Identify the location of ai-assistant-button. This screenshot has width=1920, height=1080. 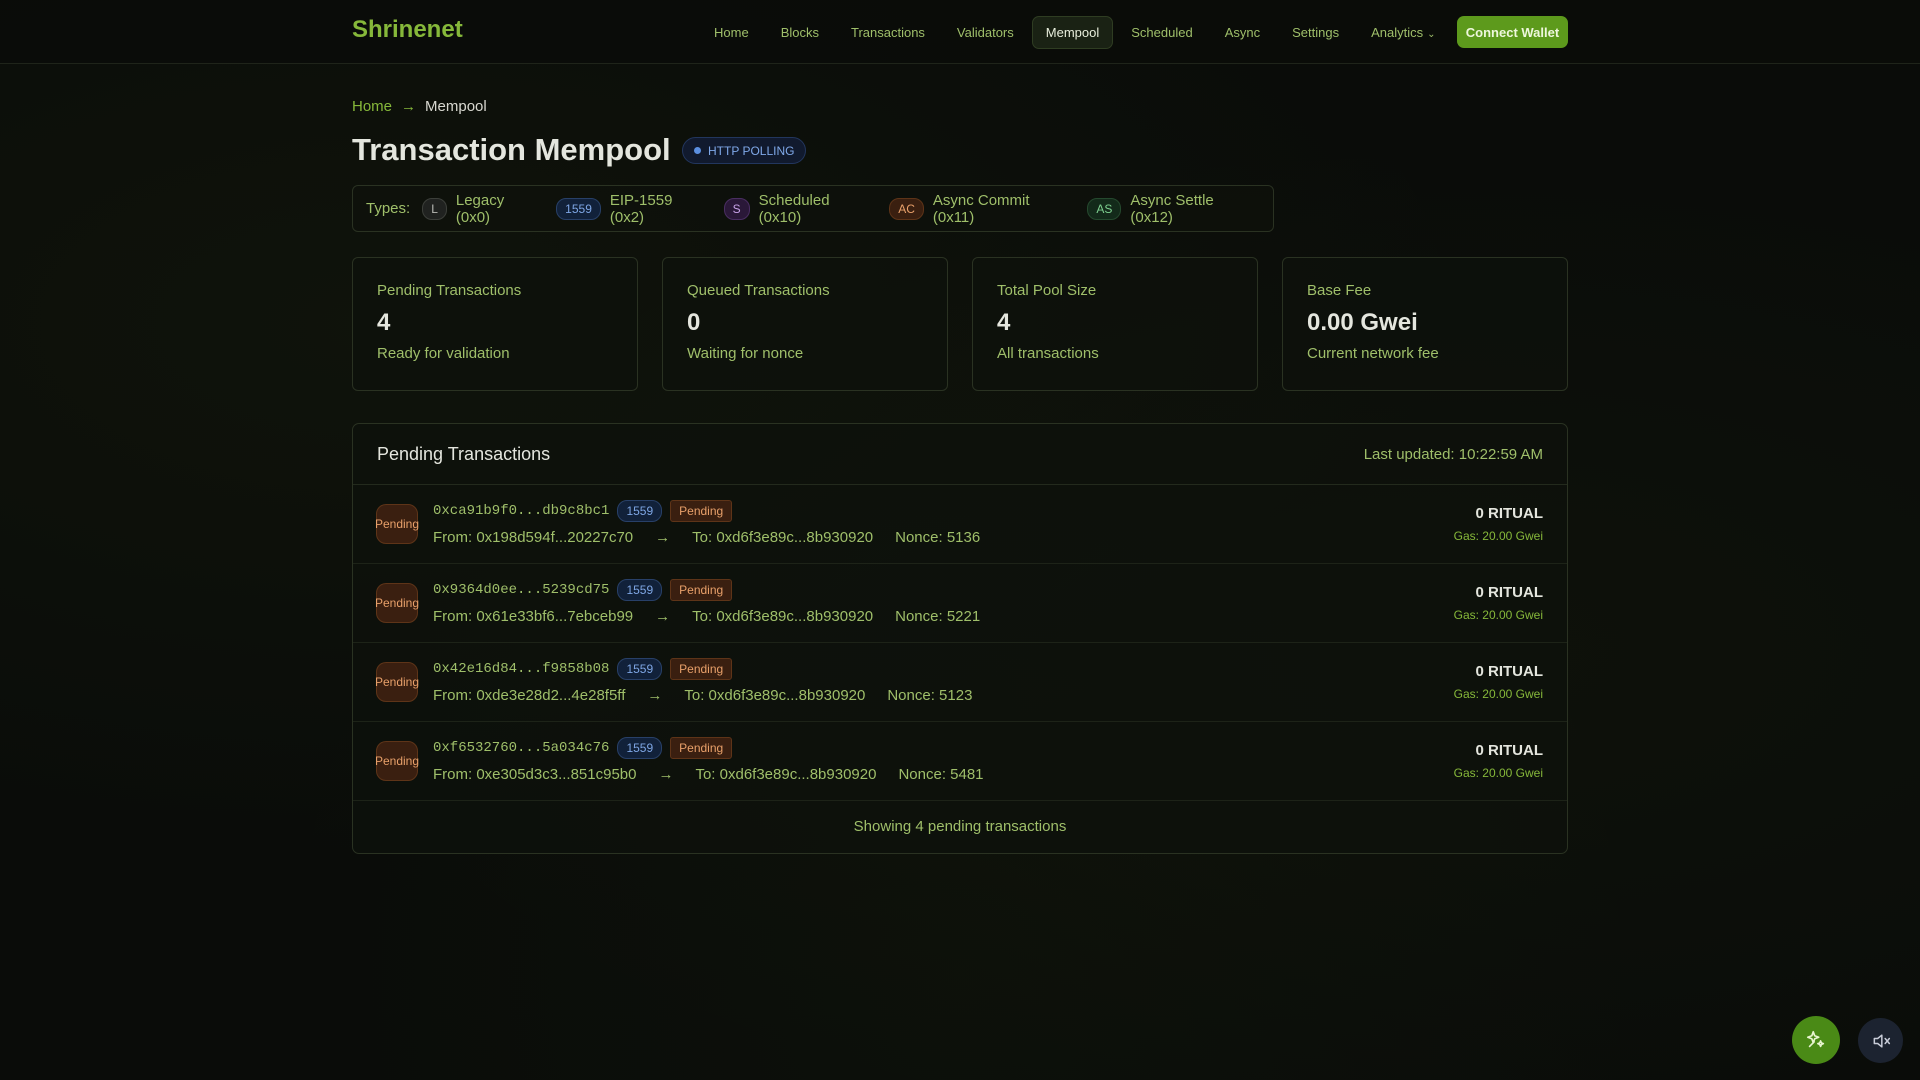
(1816, 1040).